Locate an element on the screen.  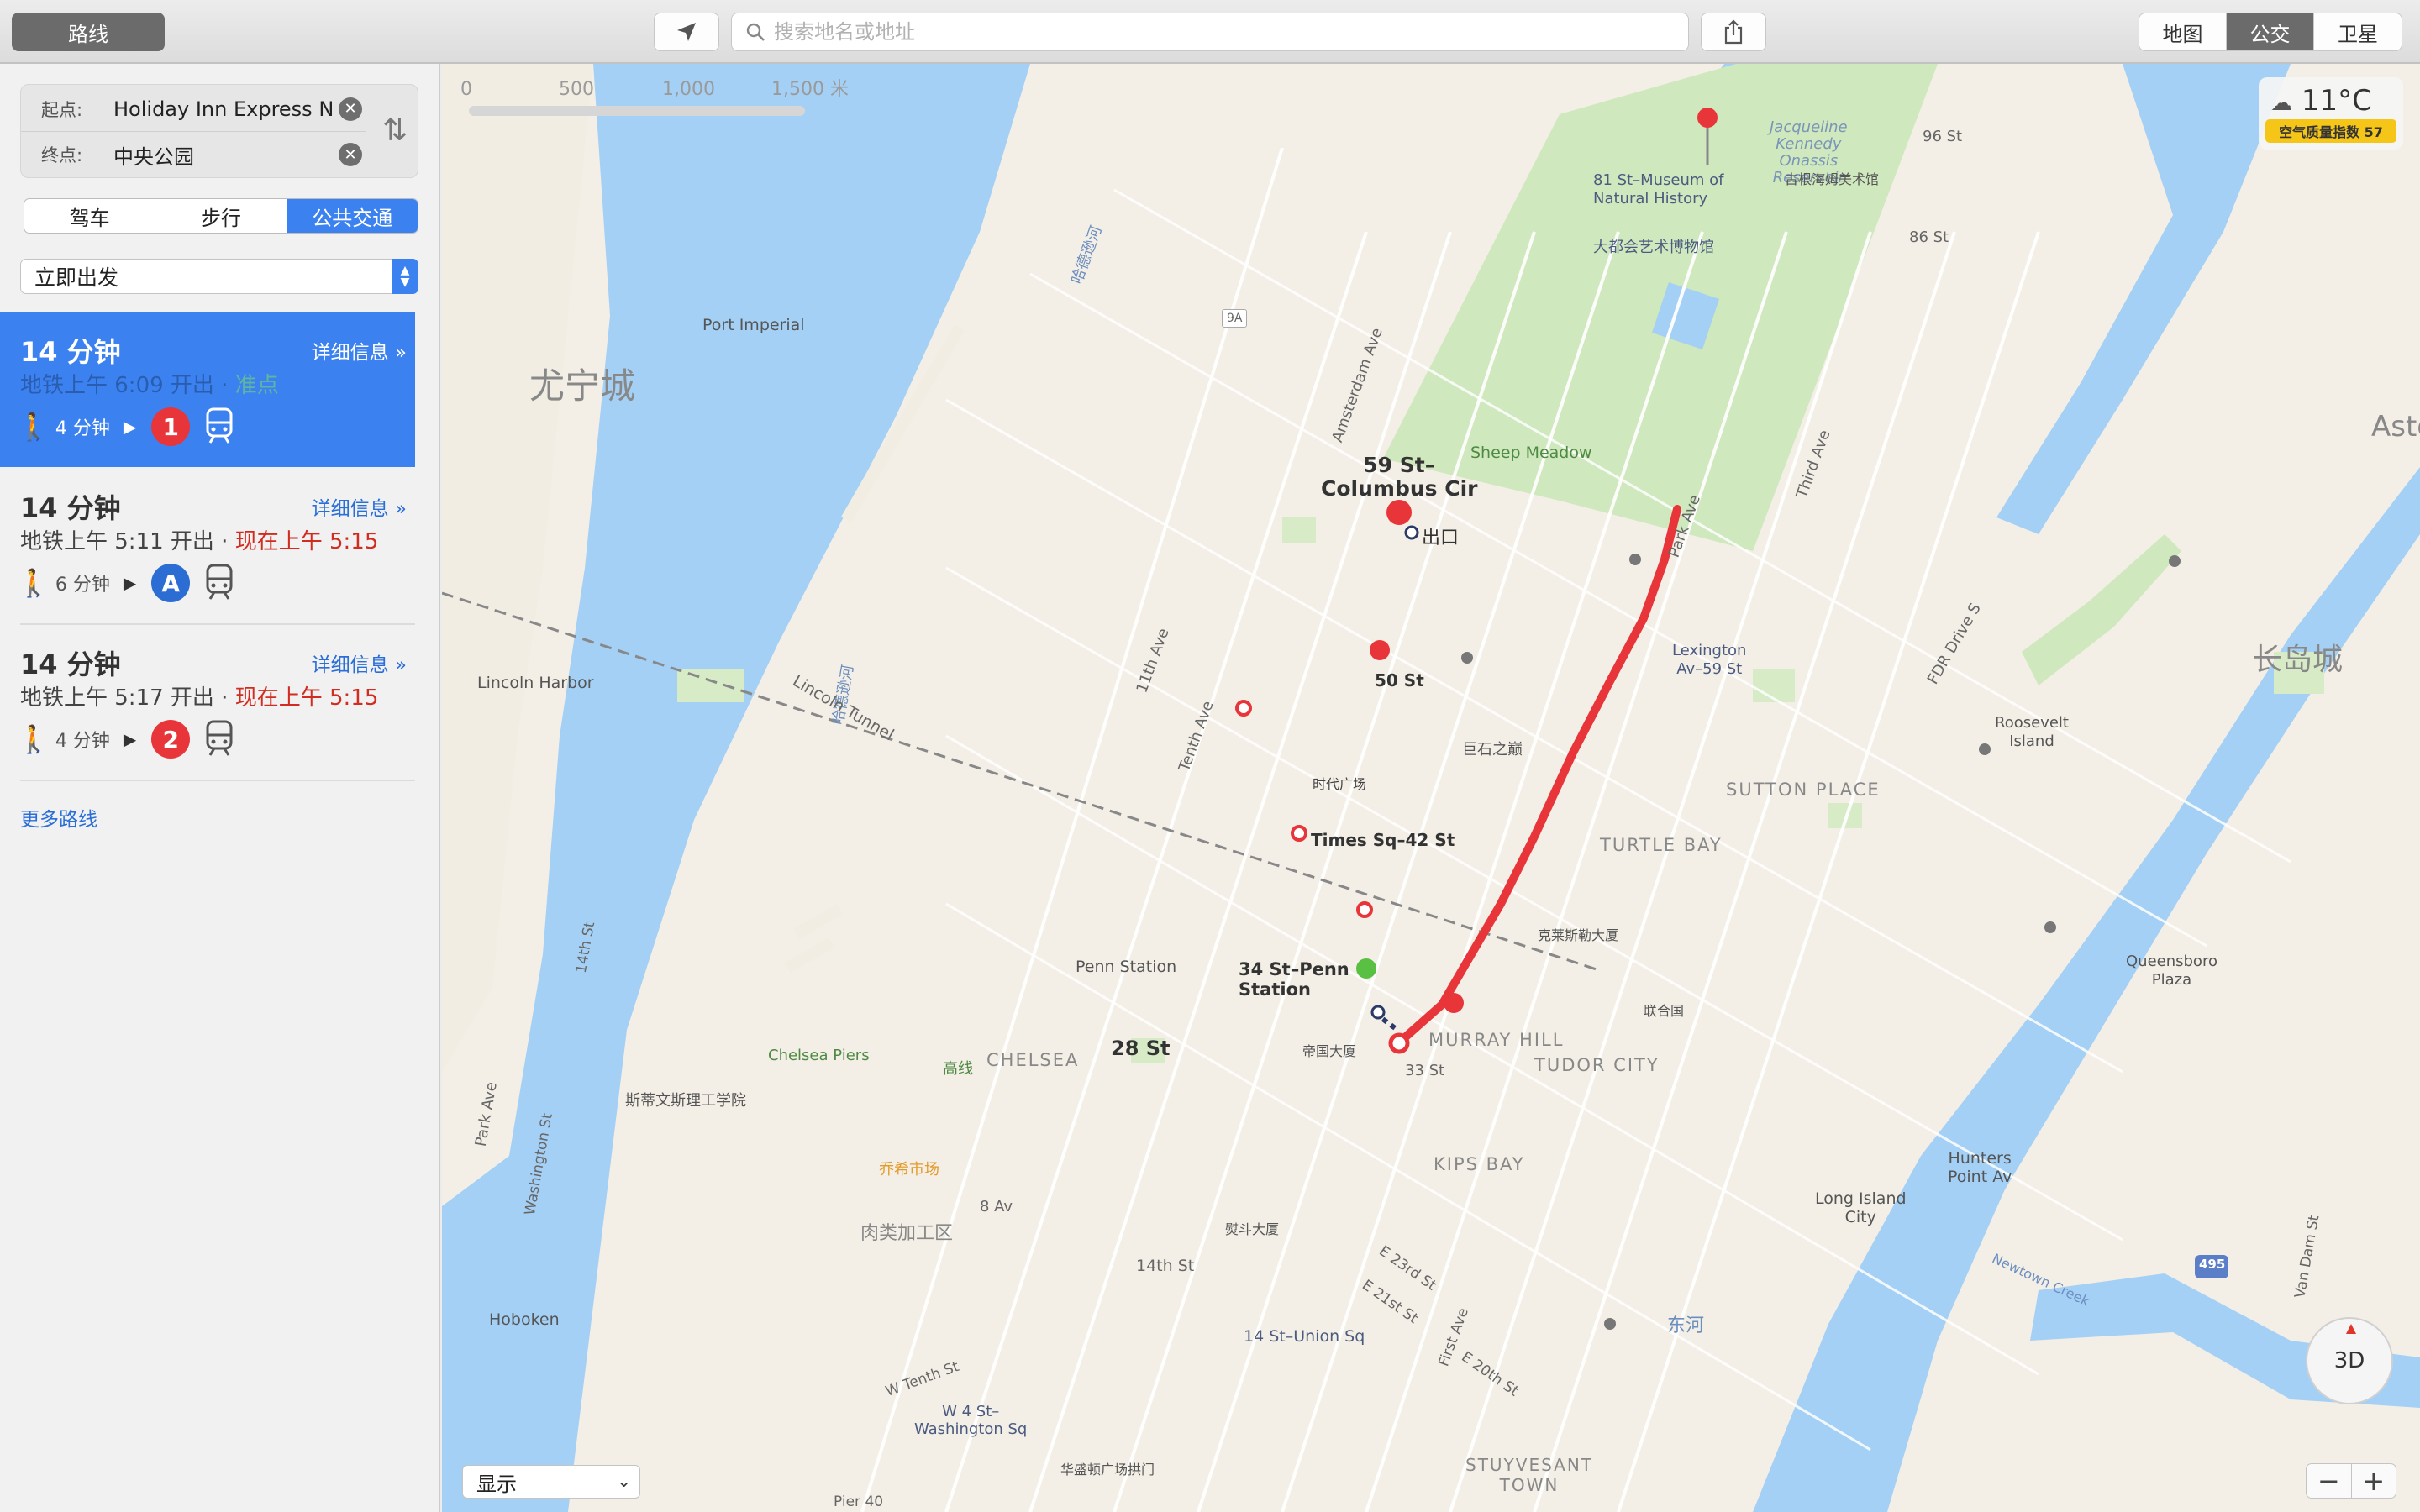
map-type-map: 地图 is located at coordinates (2183, 31).